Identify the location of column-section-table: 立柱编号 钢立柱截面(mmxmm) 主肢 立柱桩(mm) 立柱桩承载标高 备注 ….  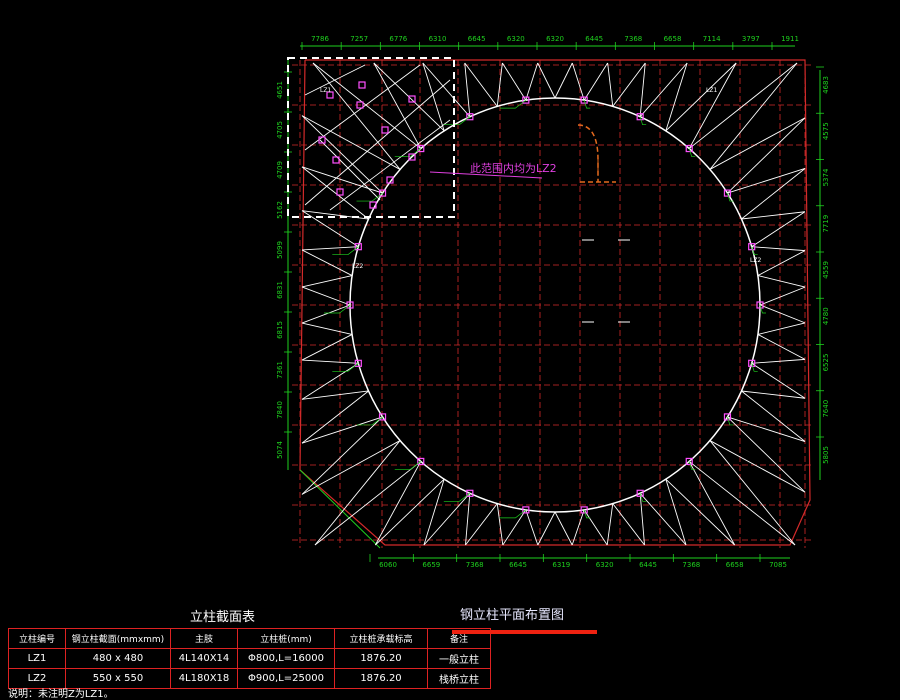
(249, 658).